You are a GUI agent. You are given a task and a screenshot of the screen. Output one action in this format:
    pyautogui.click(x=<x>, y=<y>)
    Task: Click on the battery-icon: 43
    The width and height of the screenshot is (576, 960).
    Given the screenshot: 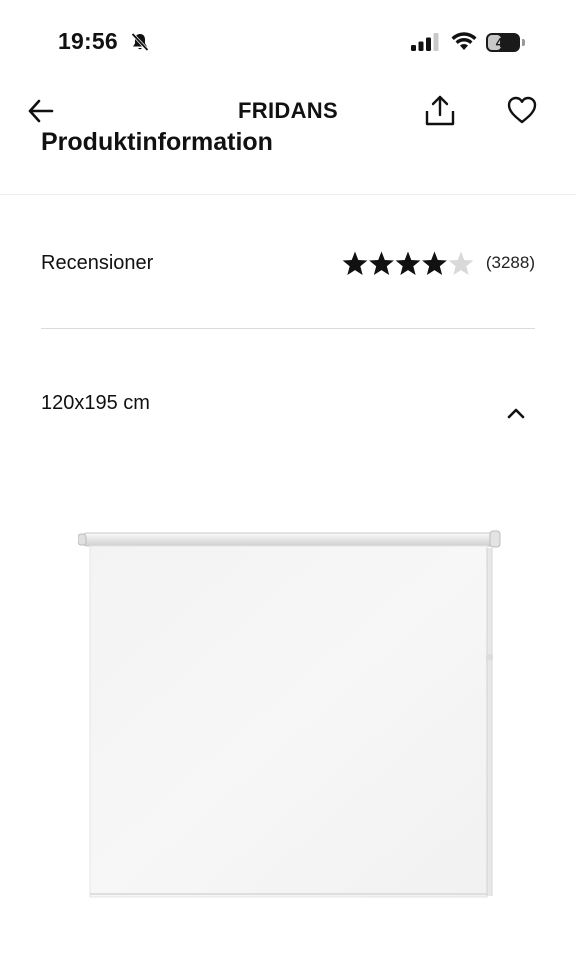 What is the action you would take?
    pyautogui.click(x=506, y=42)
    